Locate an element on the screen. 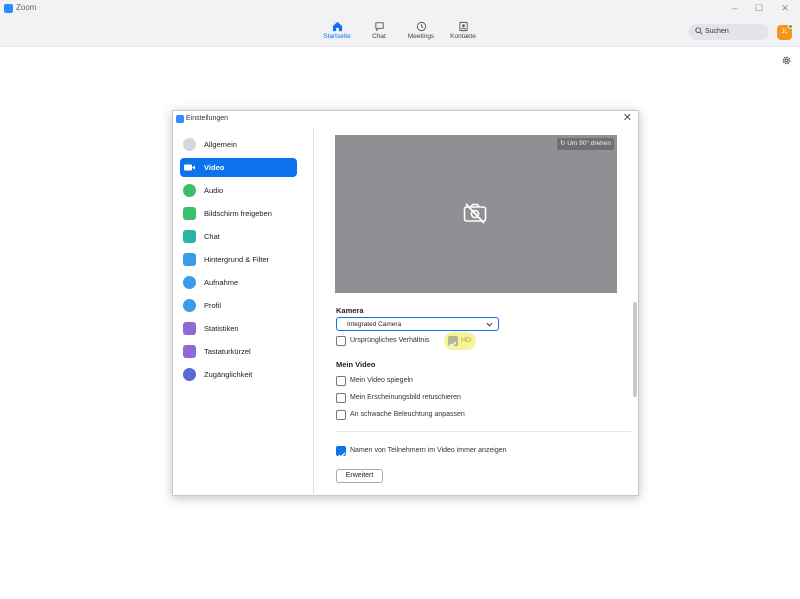  nav-meetings: Meetings is located at coordinates (421, 33).